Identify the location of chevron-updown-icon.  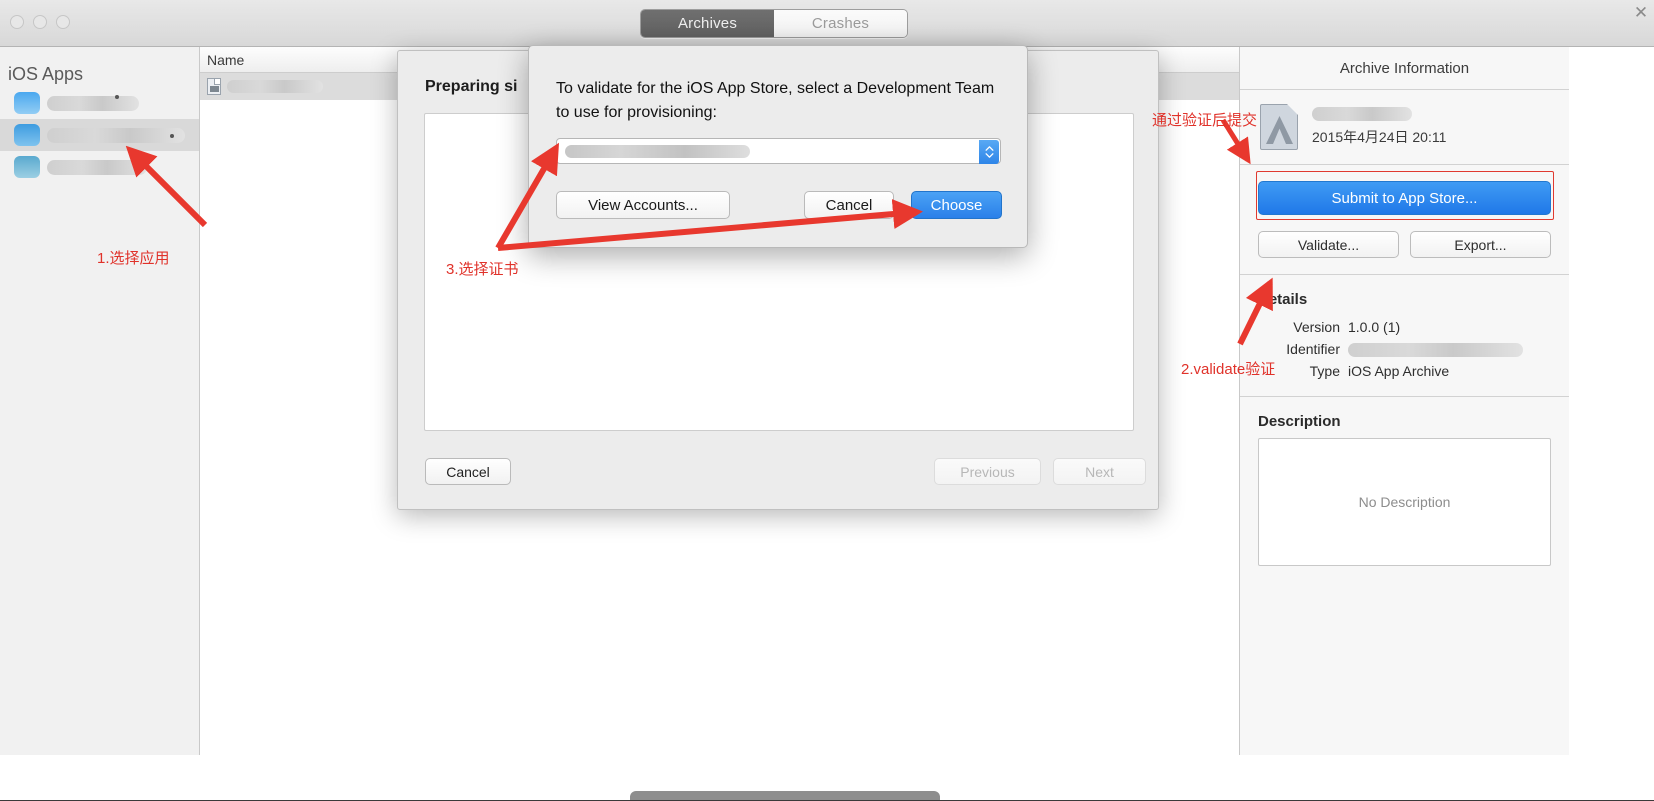
(989, 152).